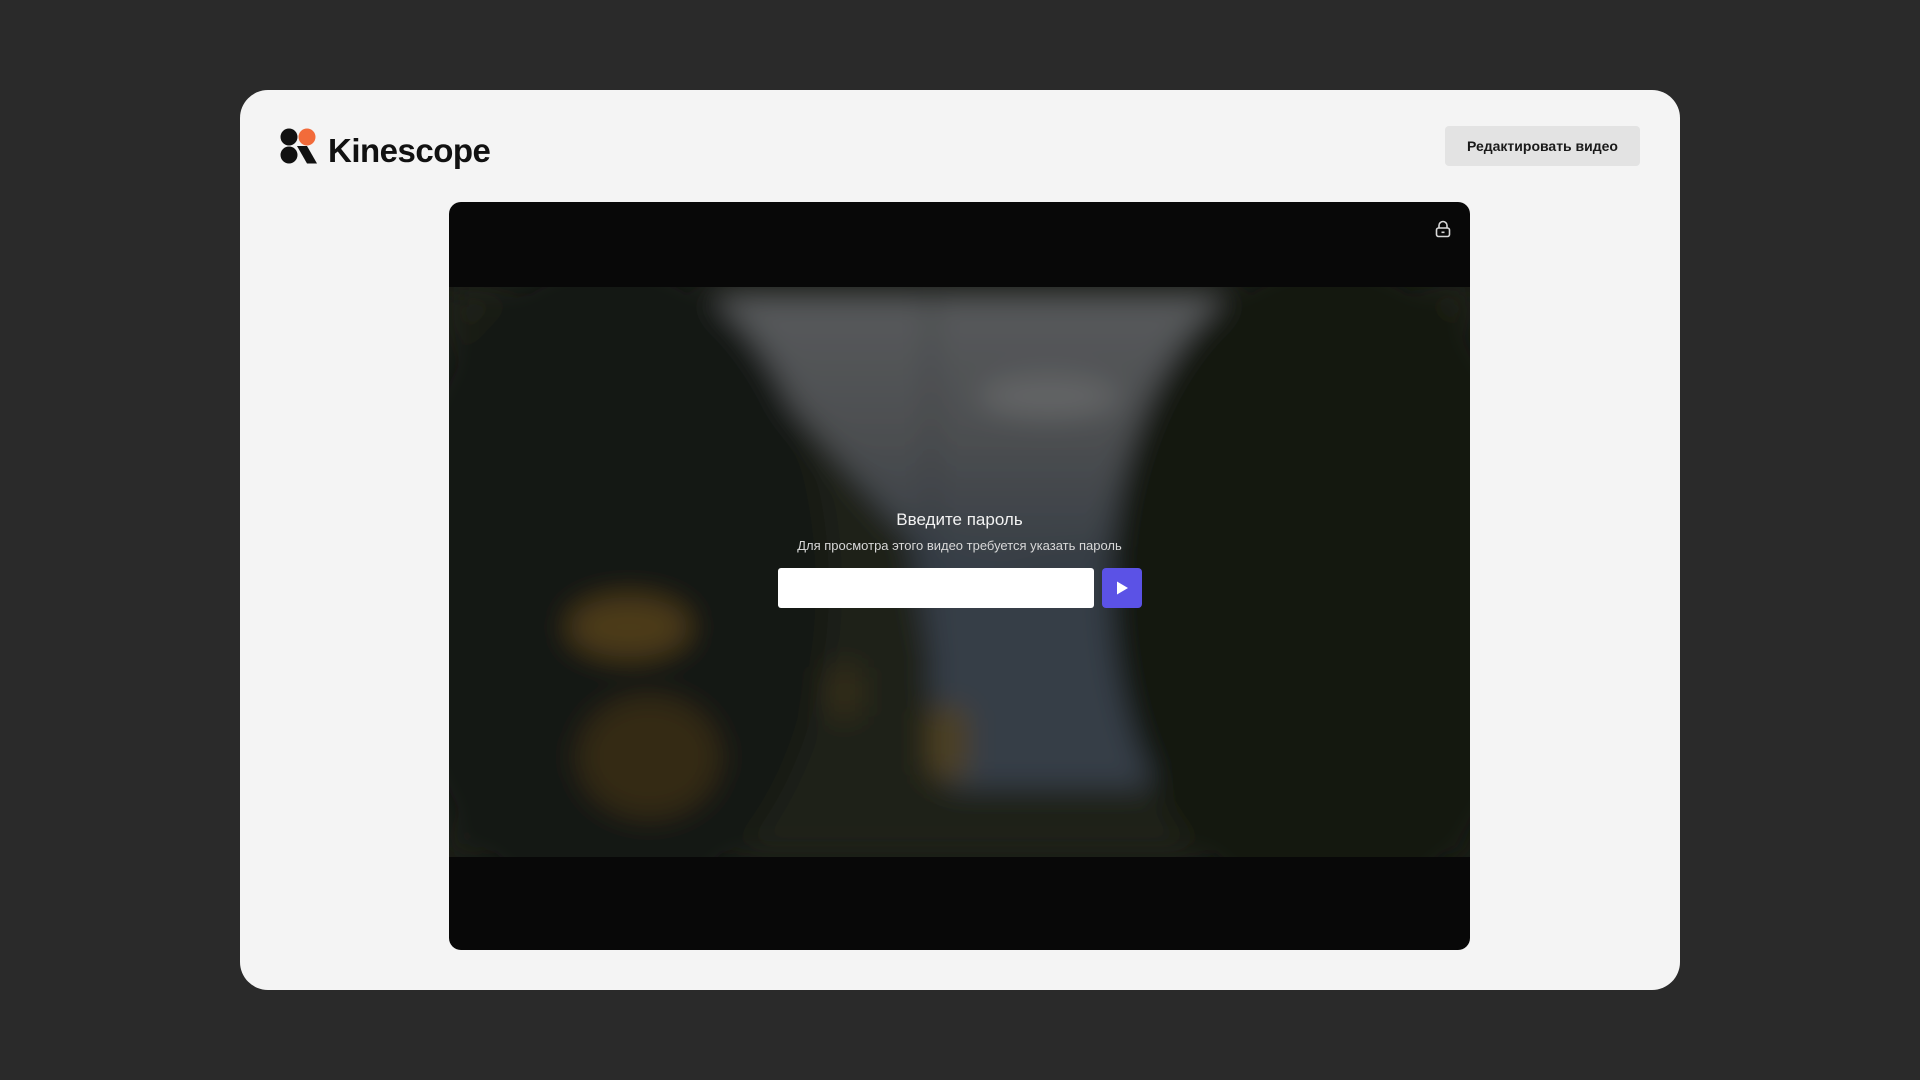 The image size is (1920, 1080). I want to click on password-form, so click(959, 588).